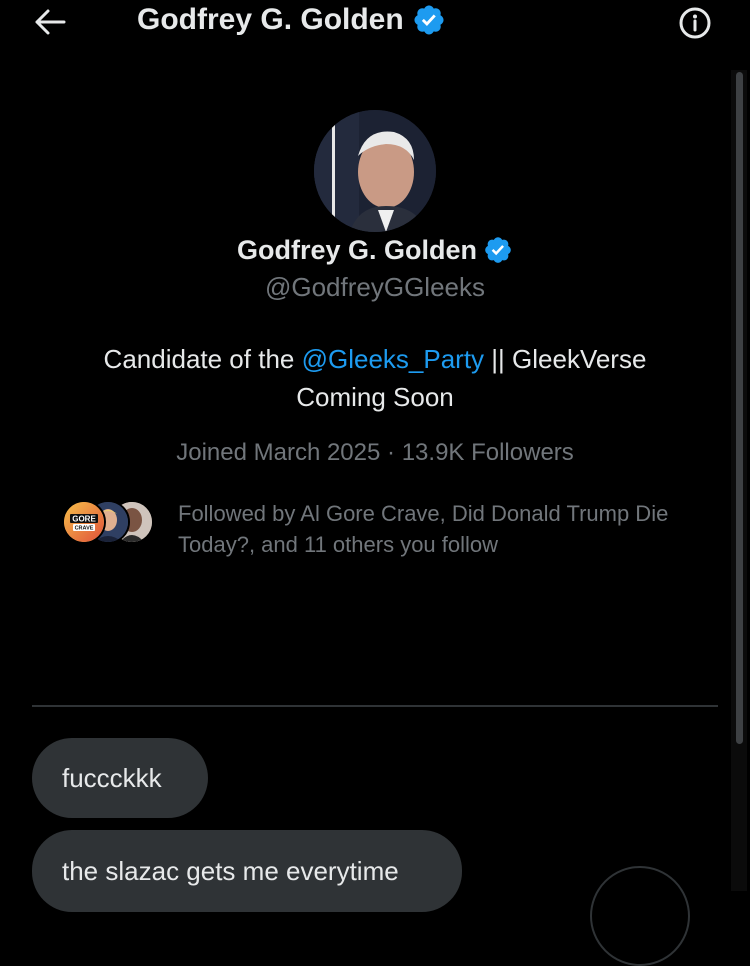  I want to click on followed-avatar-al-gore-crave: GORE CRAVE, so click(84, 522).